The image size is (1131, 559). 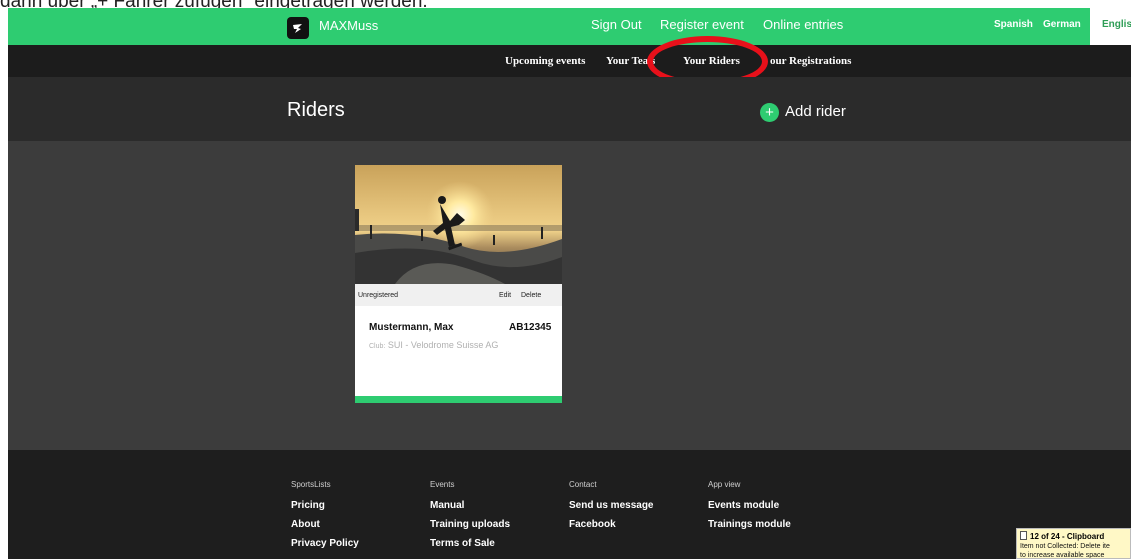 I want to click on clipboard-icon, so click(x=1023, y=535).